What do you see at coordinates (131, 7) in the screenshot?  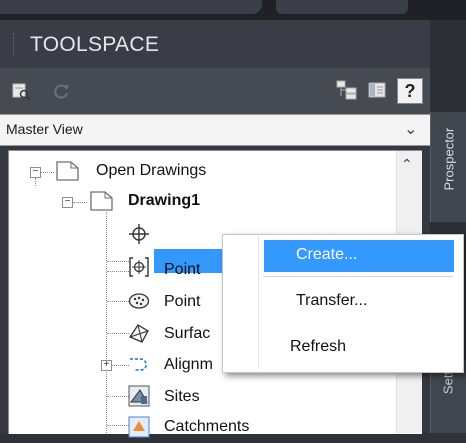 I see `document-tab` at bounding box center [131, 7].